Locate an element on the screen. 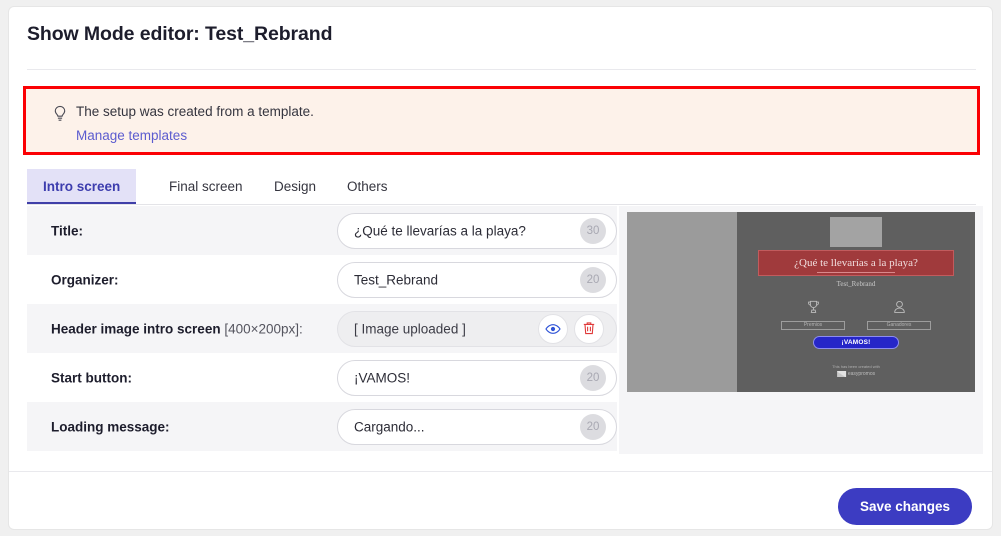 This screenshot has width=1001, height=536. tab-intro-screen: Intro screen is located at coordinates (82, 187).